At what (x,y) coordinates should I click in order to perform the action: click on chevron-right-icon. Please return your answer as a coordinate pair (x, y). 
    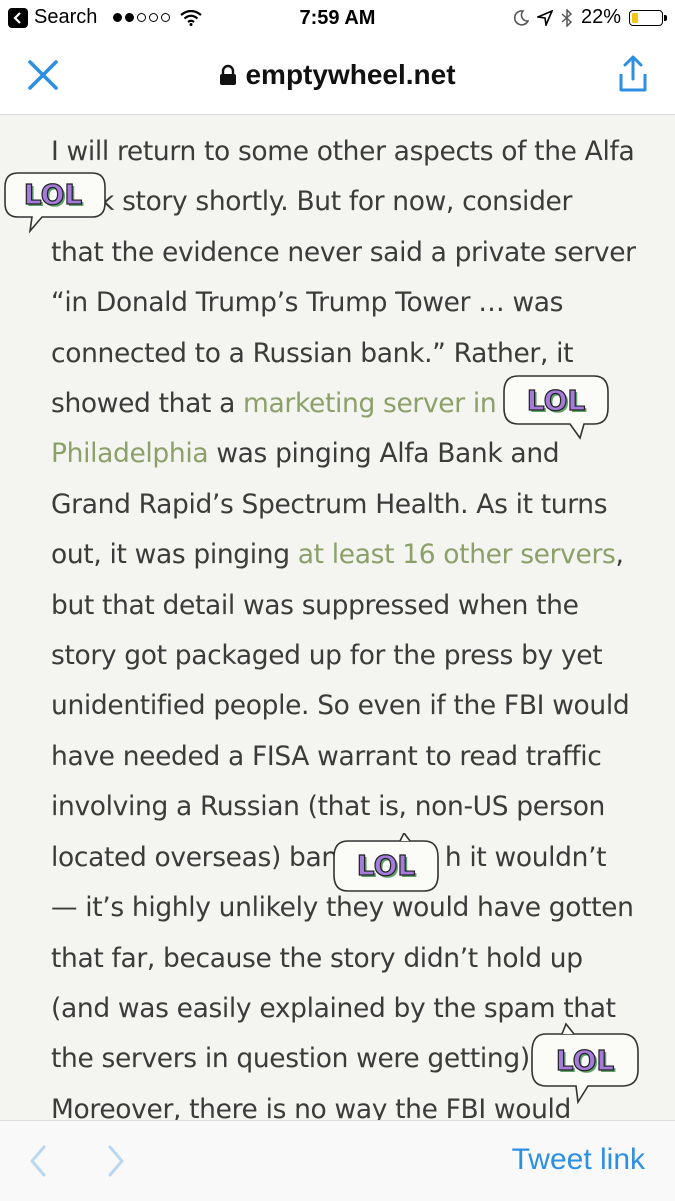
    Looking at the image, I should click on (116, 1161).